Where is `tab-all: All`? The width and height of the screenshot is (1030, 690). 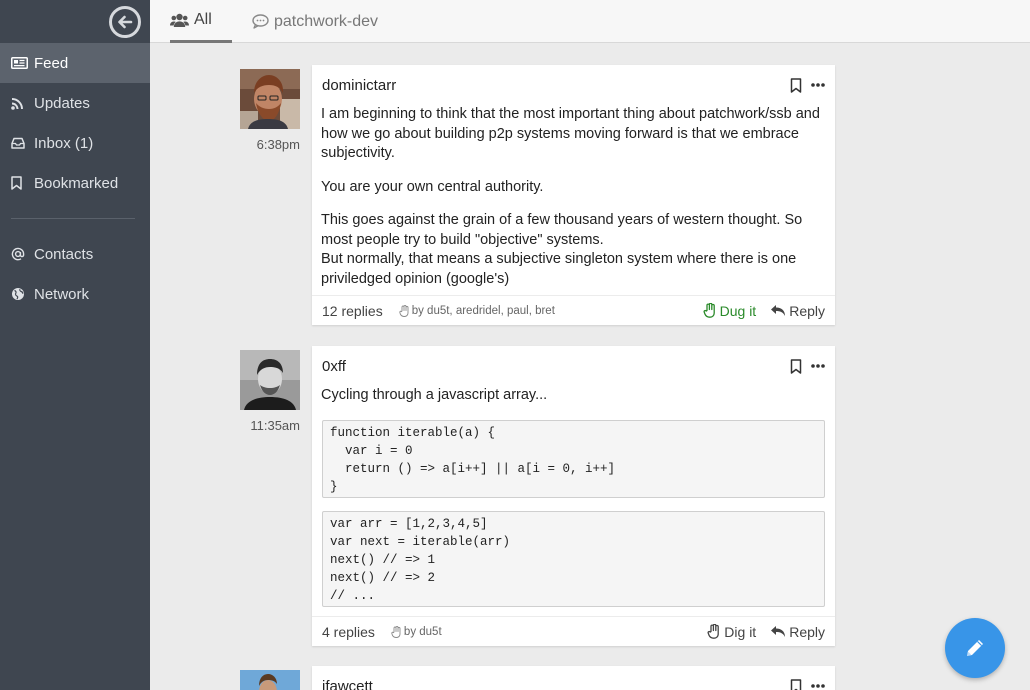
tab-all: All is located at coordinates (201, 21).